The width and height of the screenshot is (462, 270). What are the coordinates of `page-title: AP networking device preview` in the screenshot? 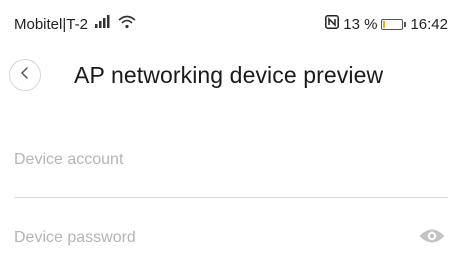 It's located at (229, 74).